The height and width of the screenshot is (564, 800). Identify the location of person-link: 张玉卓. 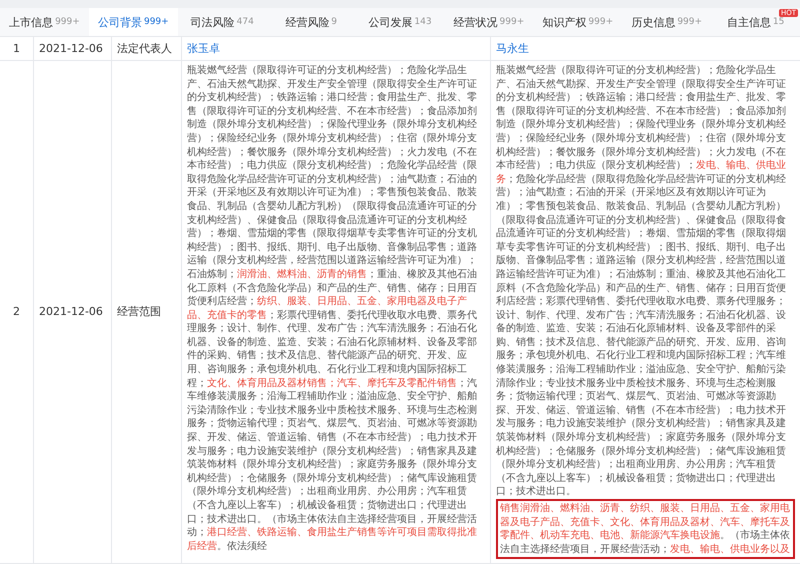
(203, 48).